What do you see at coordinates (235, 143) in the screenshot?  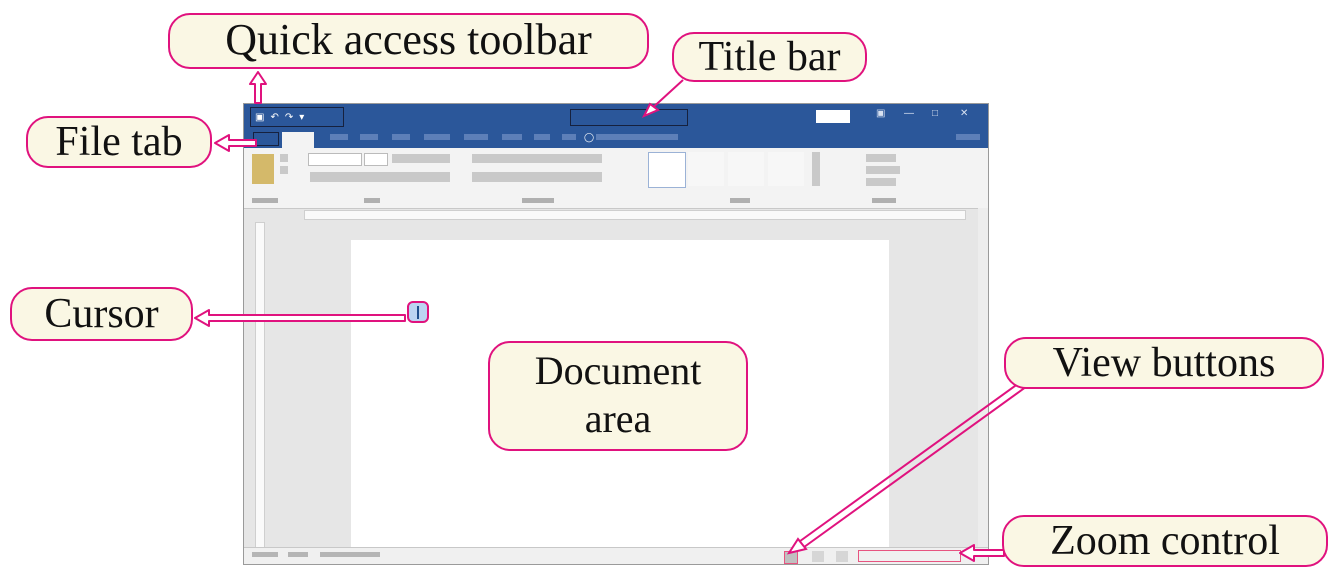 I see `arrow-file-tab` at bounding box center [235, 143].